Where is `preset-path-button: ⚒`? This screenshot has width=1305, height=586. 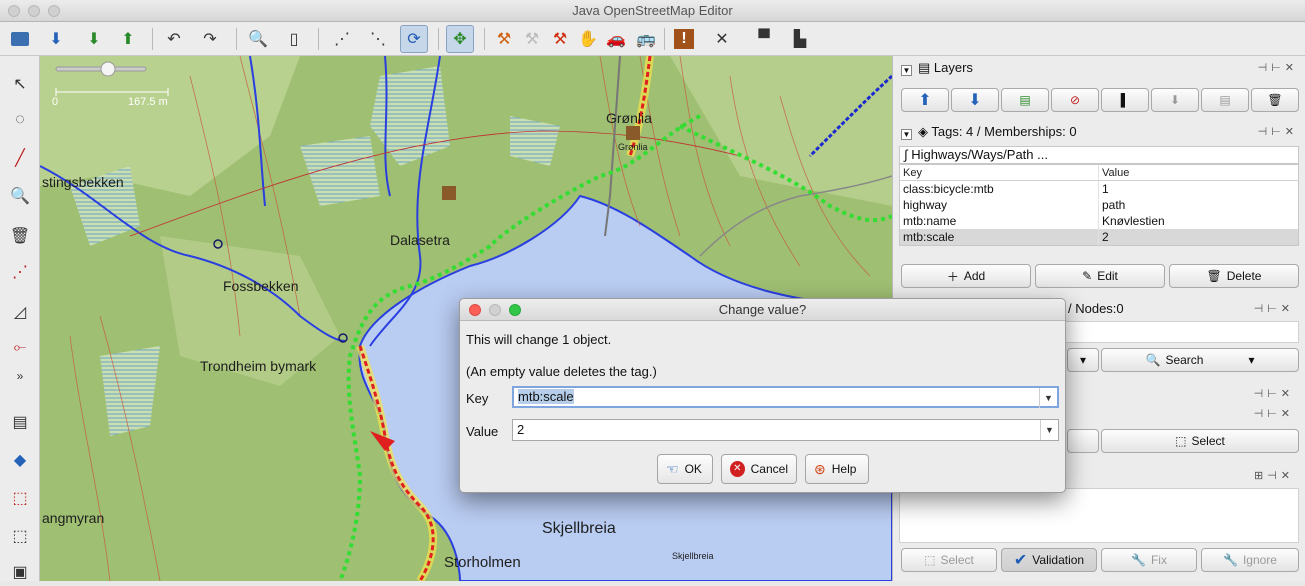
preset-path-button: ⚒ is located at coordinates (504, 39).